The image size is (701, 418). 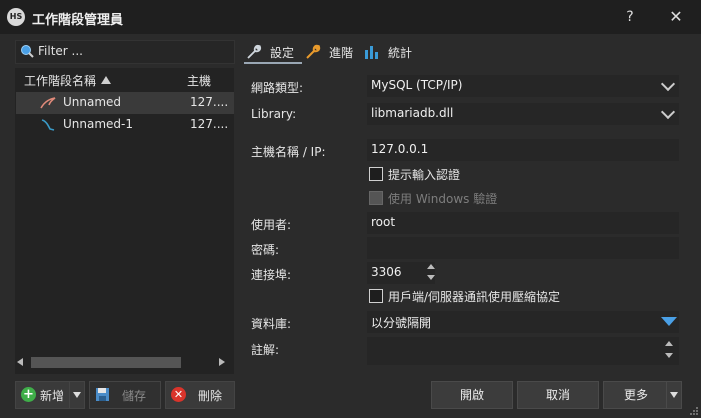 I want to click on more-button: 更多, so click(x=636, y=395).